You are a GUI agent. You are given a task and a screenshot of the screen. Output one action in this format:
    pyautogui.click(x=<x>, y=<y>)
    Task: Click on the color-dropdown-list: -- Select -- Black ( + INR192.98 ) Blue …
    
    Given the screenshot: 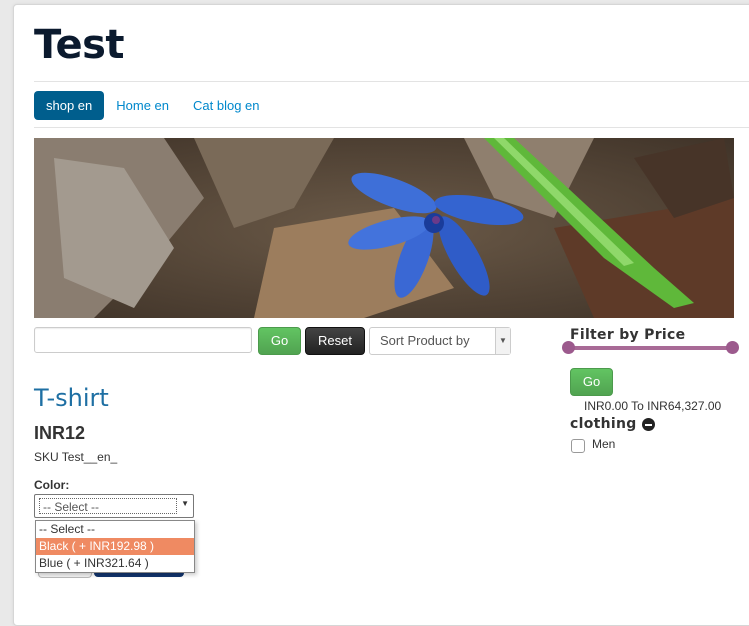 What is the action you would take?
    pyautogui.click(x=115, y=546)
    